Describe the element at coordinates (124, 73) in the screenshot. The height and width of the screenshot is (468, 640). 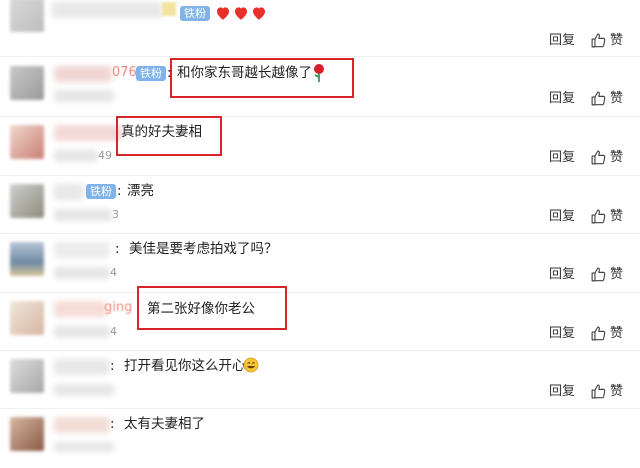
I see `username-suffix: 076` at that location.